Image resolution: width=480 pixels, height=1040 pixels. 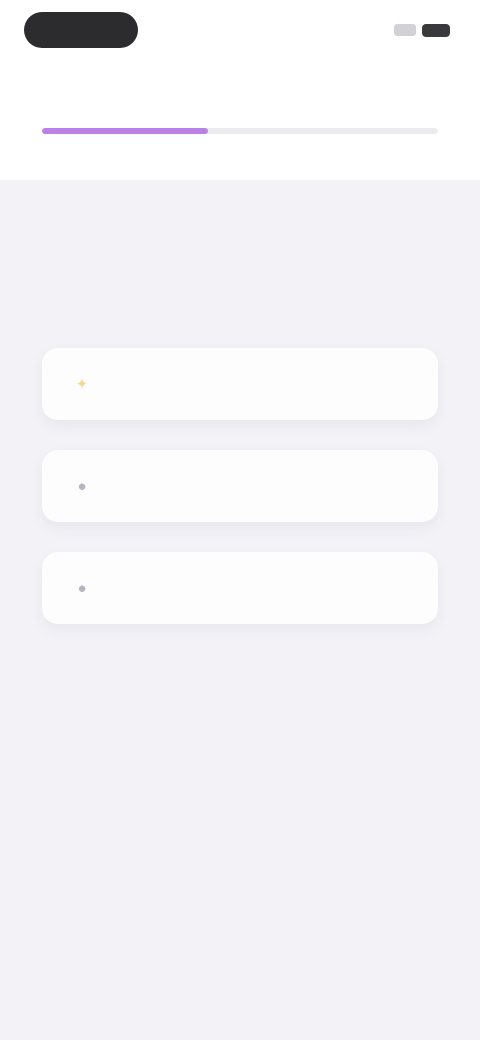 I want to click on signal-icon, so click(x=405, y=30).